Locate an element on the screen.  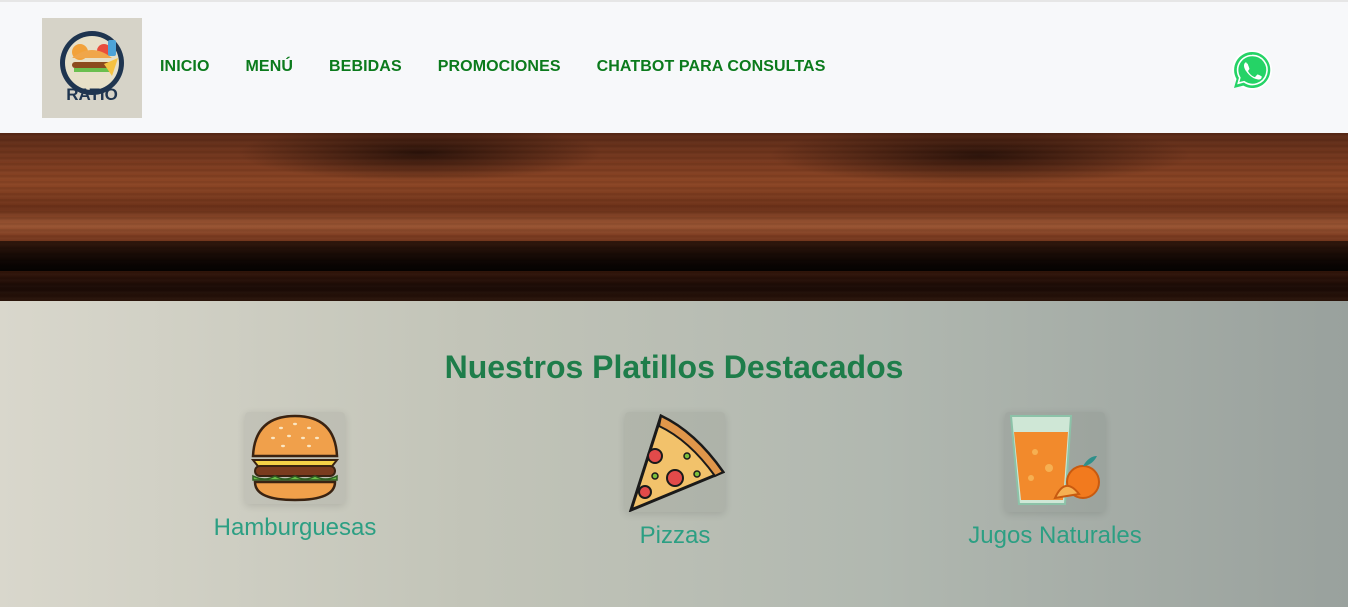
burger-image is located at coordinates (295, 458).